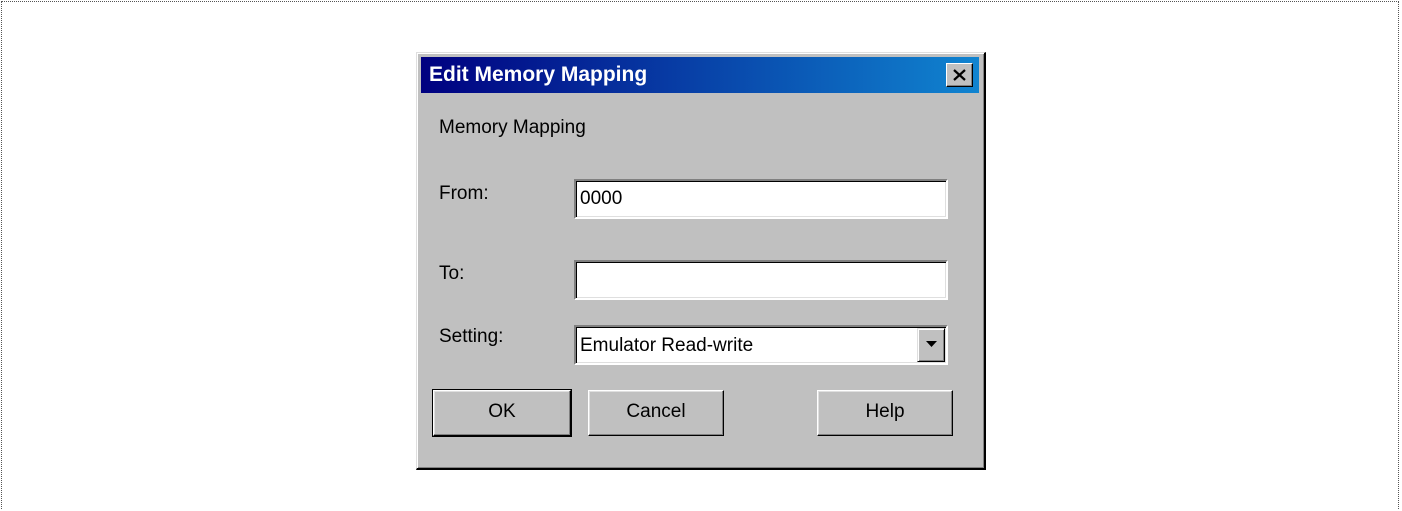  Describe the element at coordinates (656, 413) in the screenshot. I see `cancel-button: Cancel` at that location.